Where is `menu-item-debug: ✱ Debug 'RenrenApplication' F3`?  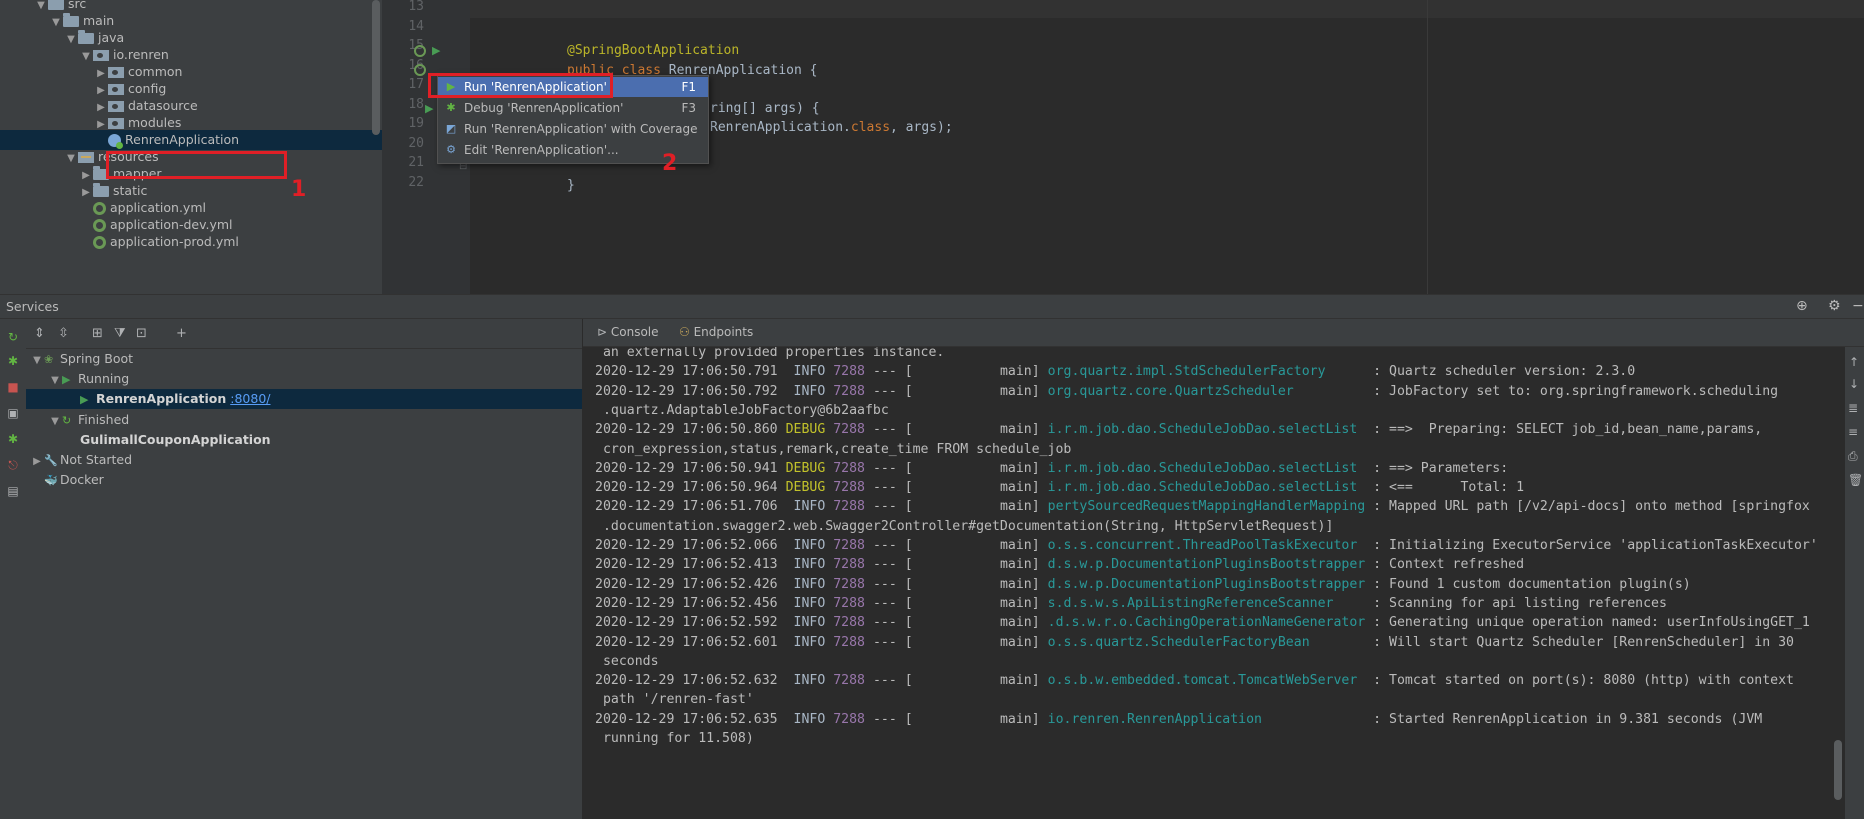 menu-item-debug: ✱ Debug 'RenrenApplication' F3 is located at coordinates (573, 108).